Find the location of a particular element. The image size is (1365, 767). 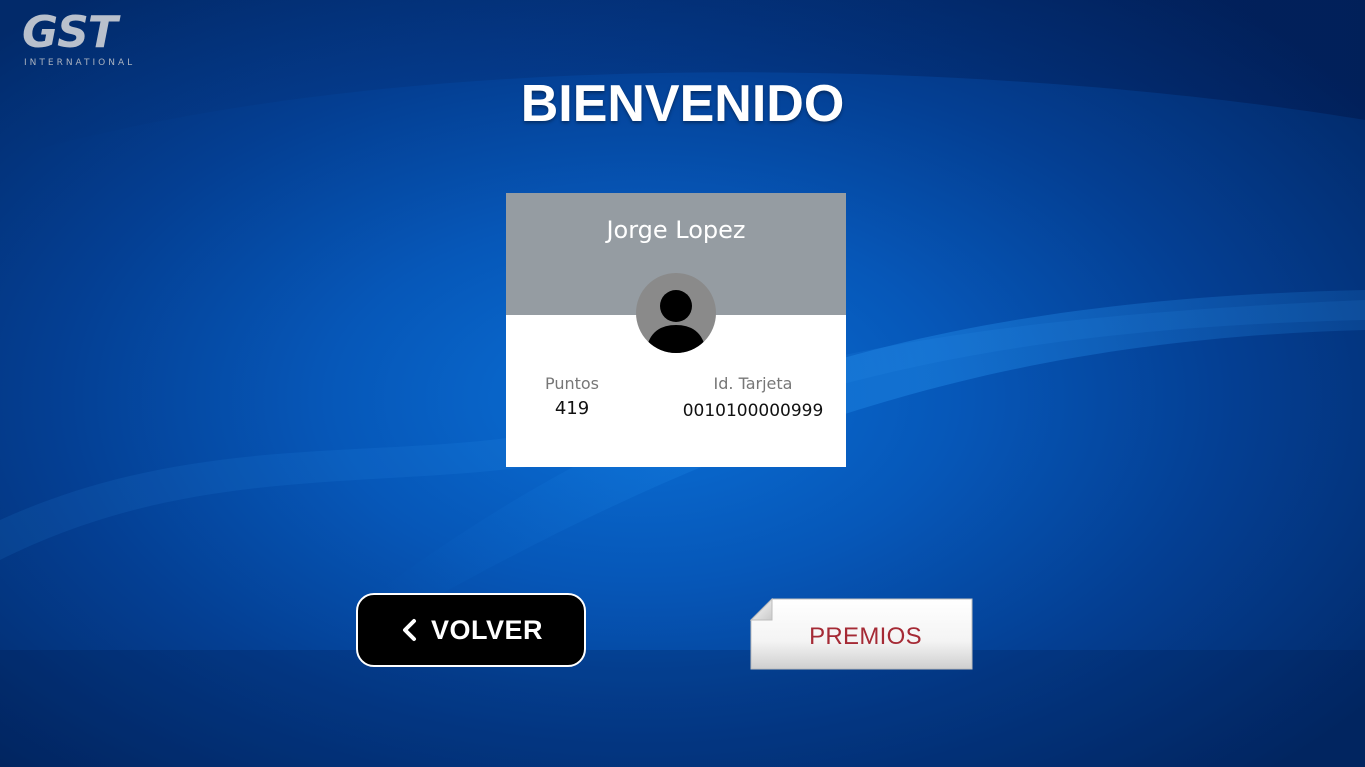

gst-logo: GST INTERNATIONAL is located at coordinates (82, 40).